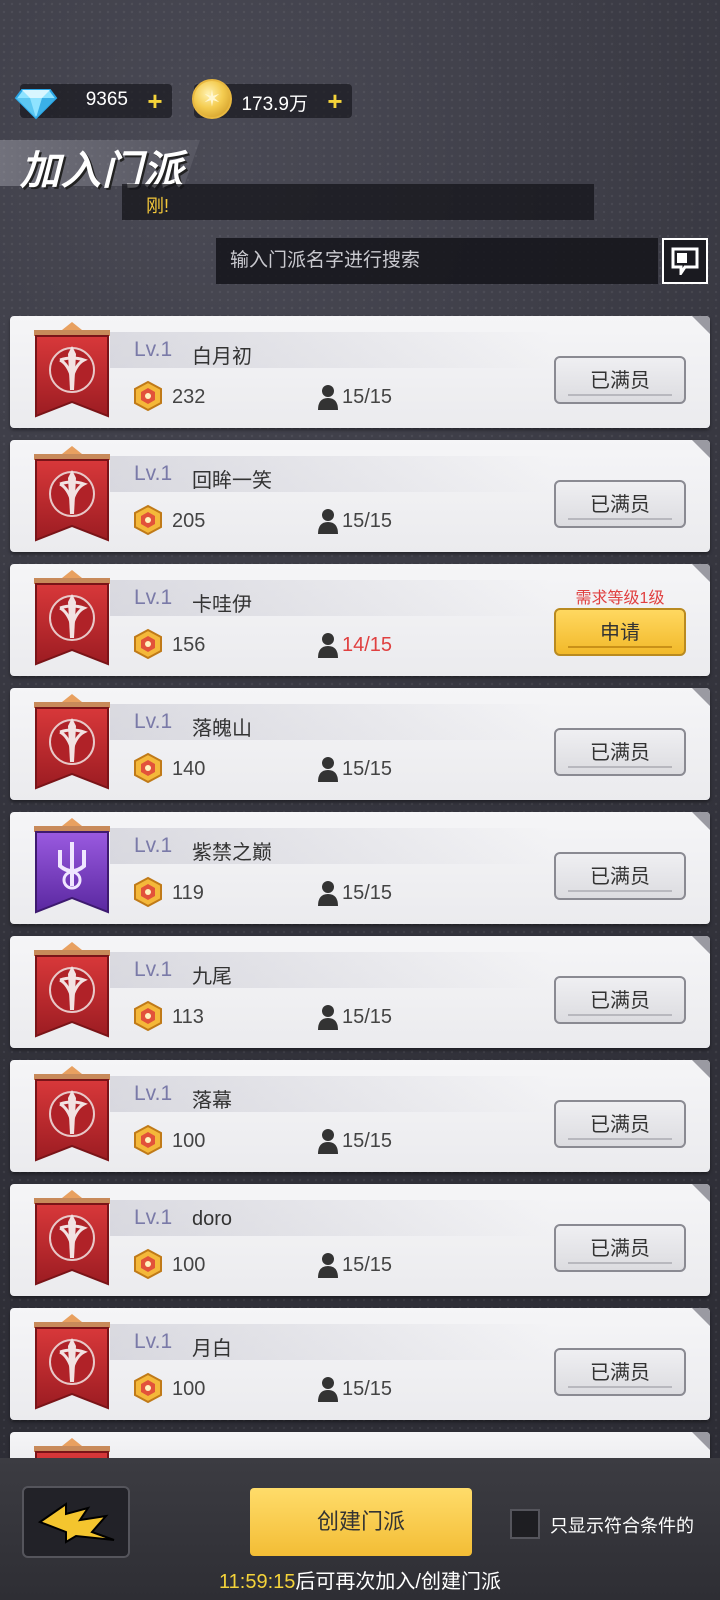 The width and height of the screenshot is (720, 1600). Describe the element at coordinates (222, 357) in the screenshot. I see `guild-name: 白月初` at that location.